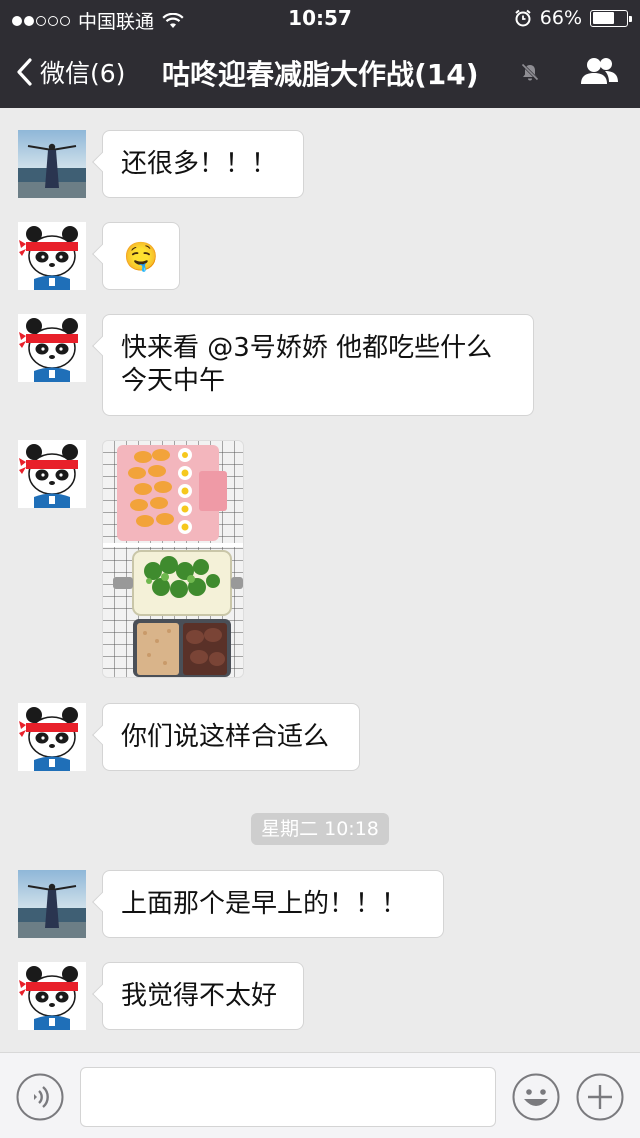  What do you see at coordinates (318, 365) in the screenshot?
I see `message-bubble: 快来看 @3号娇娇 他都吃些什么 今天中午` at bounding box center [318, 365].